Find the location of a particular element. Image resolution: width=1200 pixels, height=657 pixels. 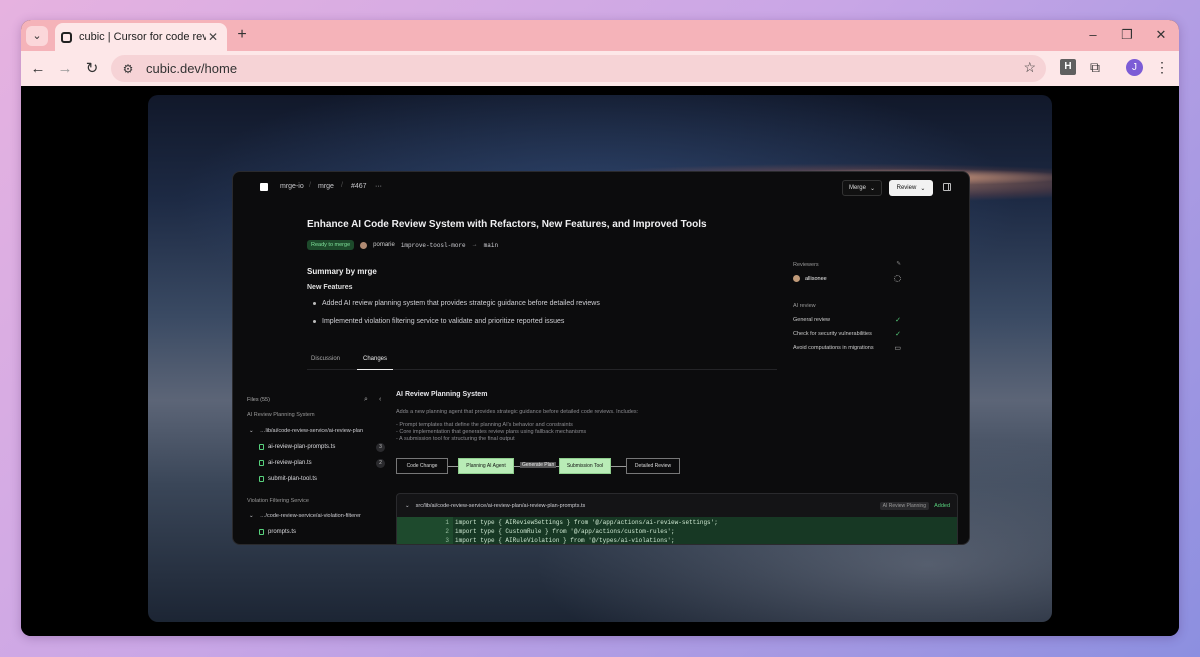

tab-search-button: ⌄ is located at coordinates (37, 35).